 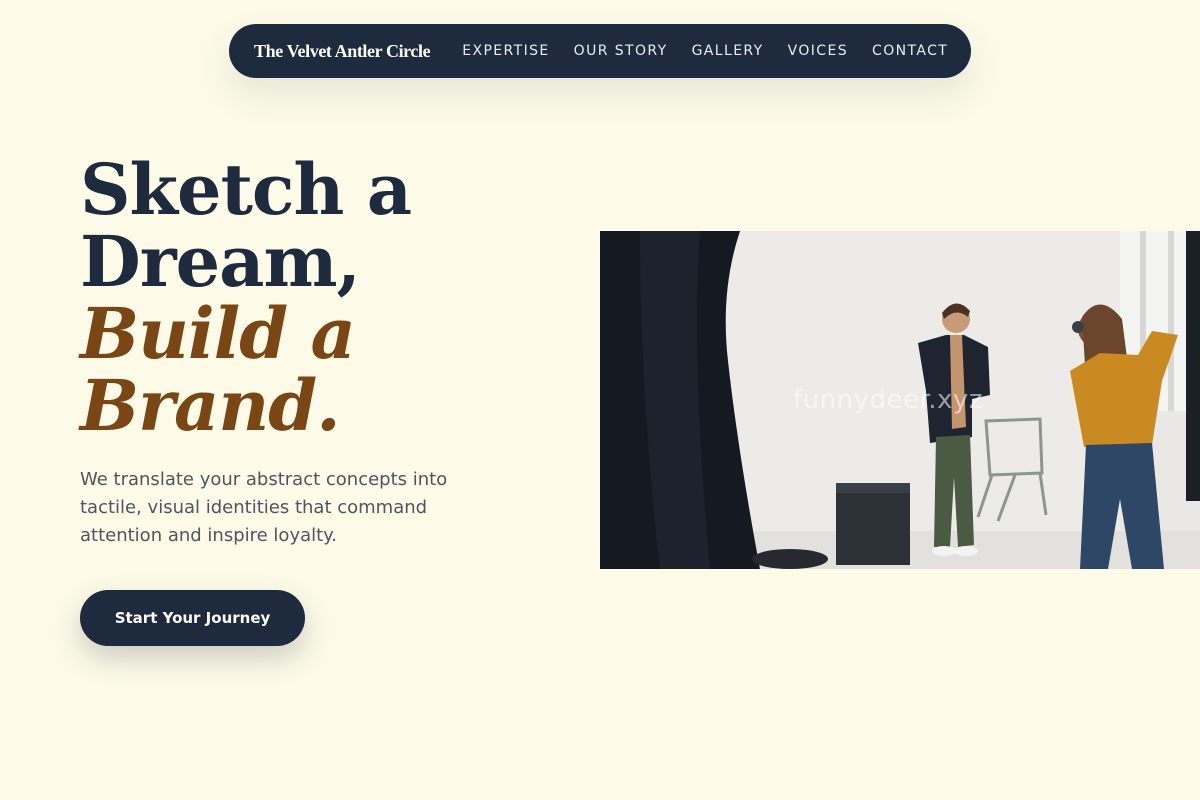 What do you see at coordinates (342, 51) in the screenshot?
I see `brand-logo: The Velvet Antler Circle` at bounding box center [342, 51].